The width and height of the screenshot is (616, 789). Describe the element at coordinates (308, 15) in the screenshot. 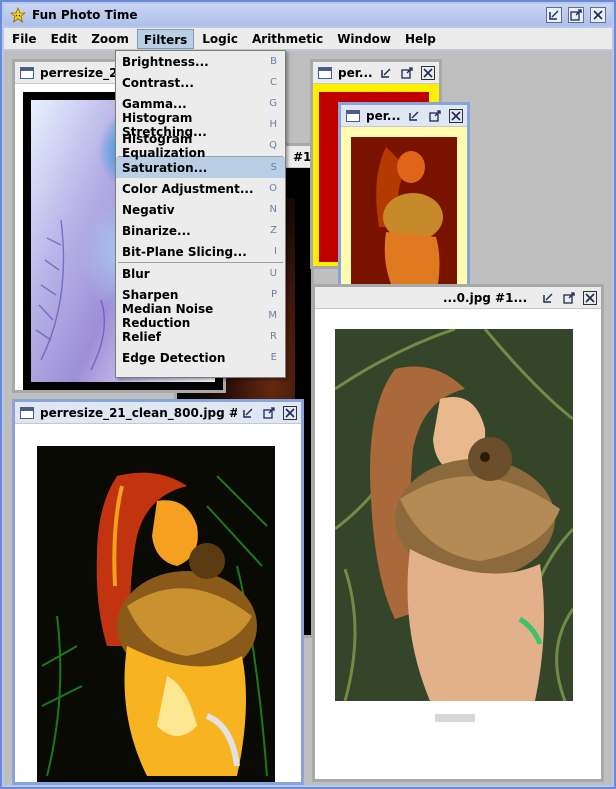

I see `title-bar: Fun Photo Time` at that location.